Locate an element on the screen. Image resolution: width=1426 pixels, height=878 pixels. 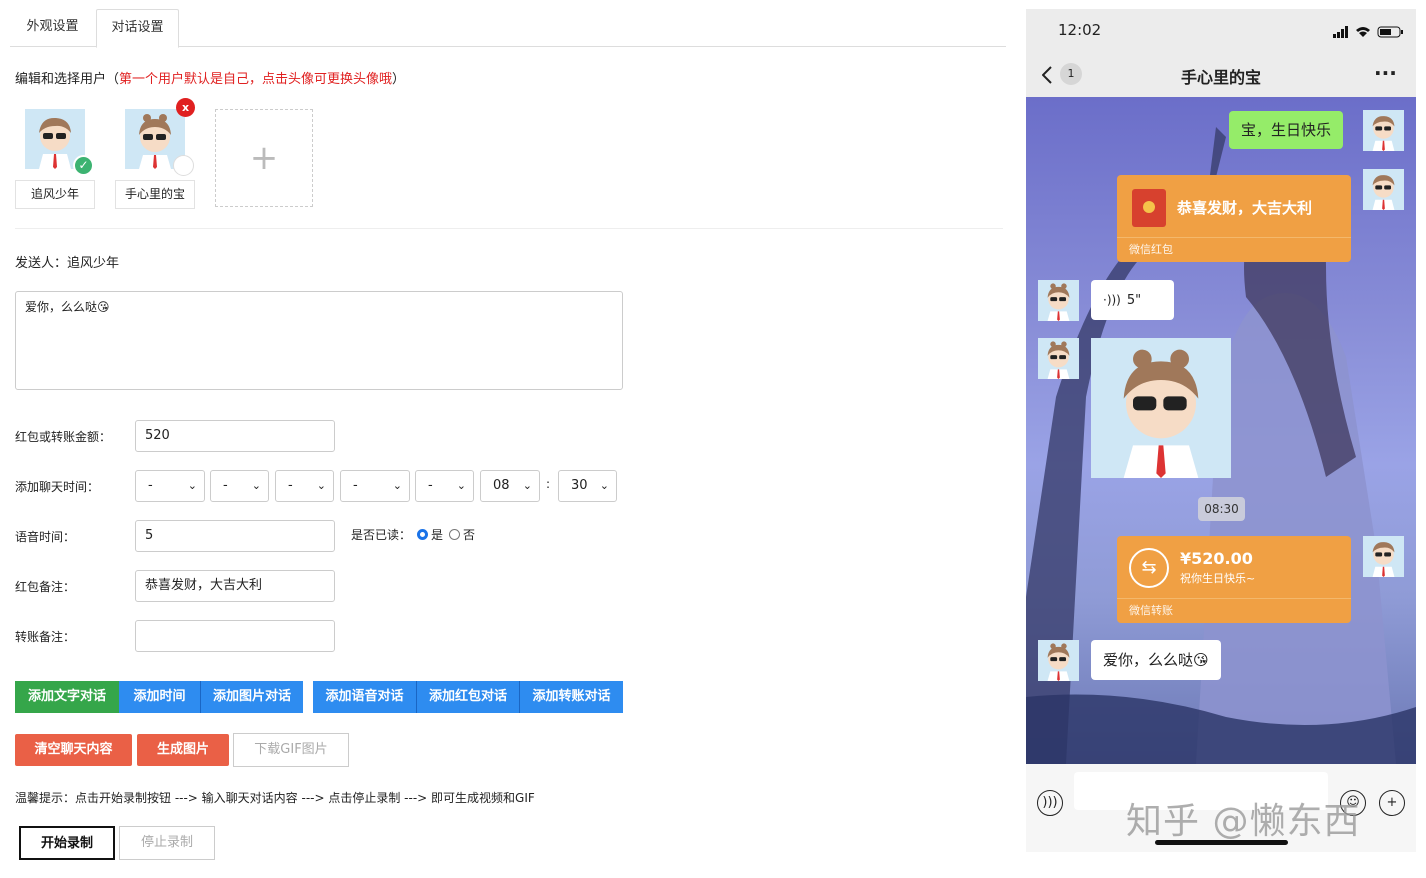
select-value: 08 is located at coordinates (501, 485).